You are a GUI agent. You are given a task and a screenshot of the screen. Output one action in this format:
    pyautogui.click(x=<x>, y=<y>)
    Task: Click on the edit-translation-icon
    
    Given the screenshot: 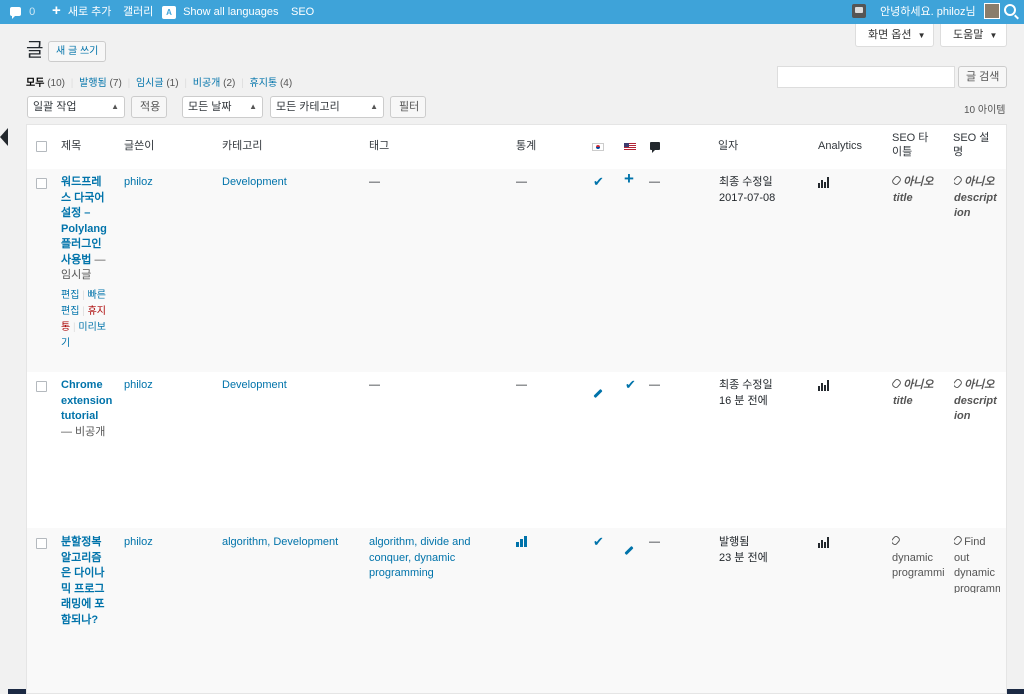 What is the action you would take?
    pyautogui.click(x=629, y=550)
    